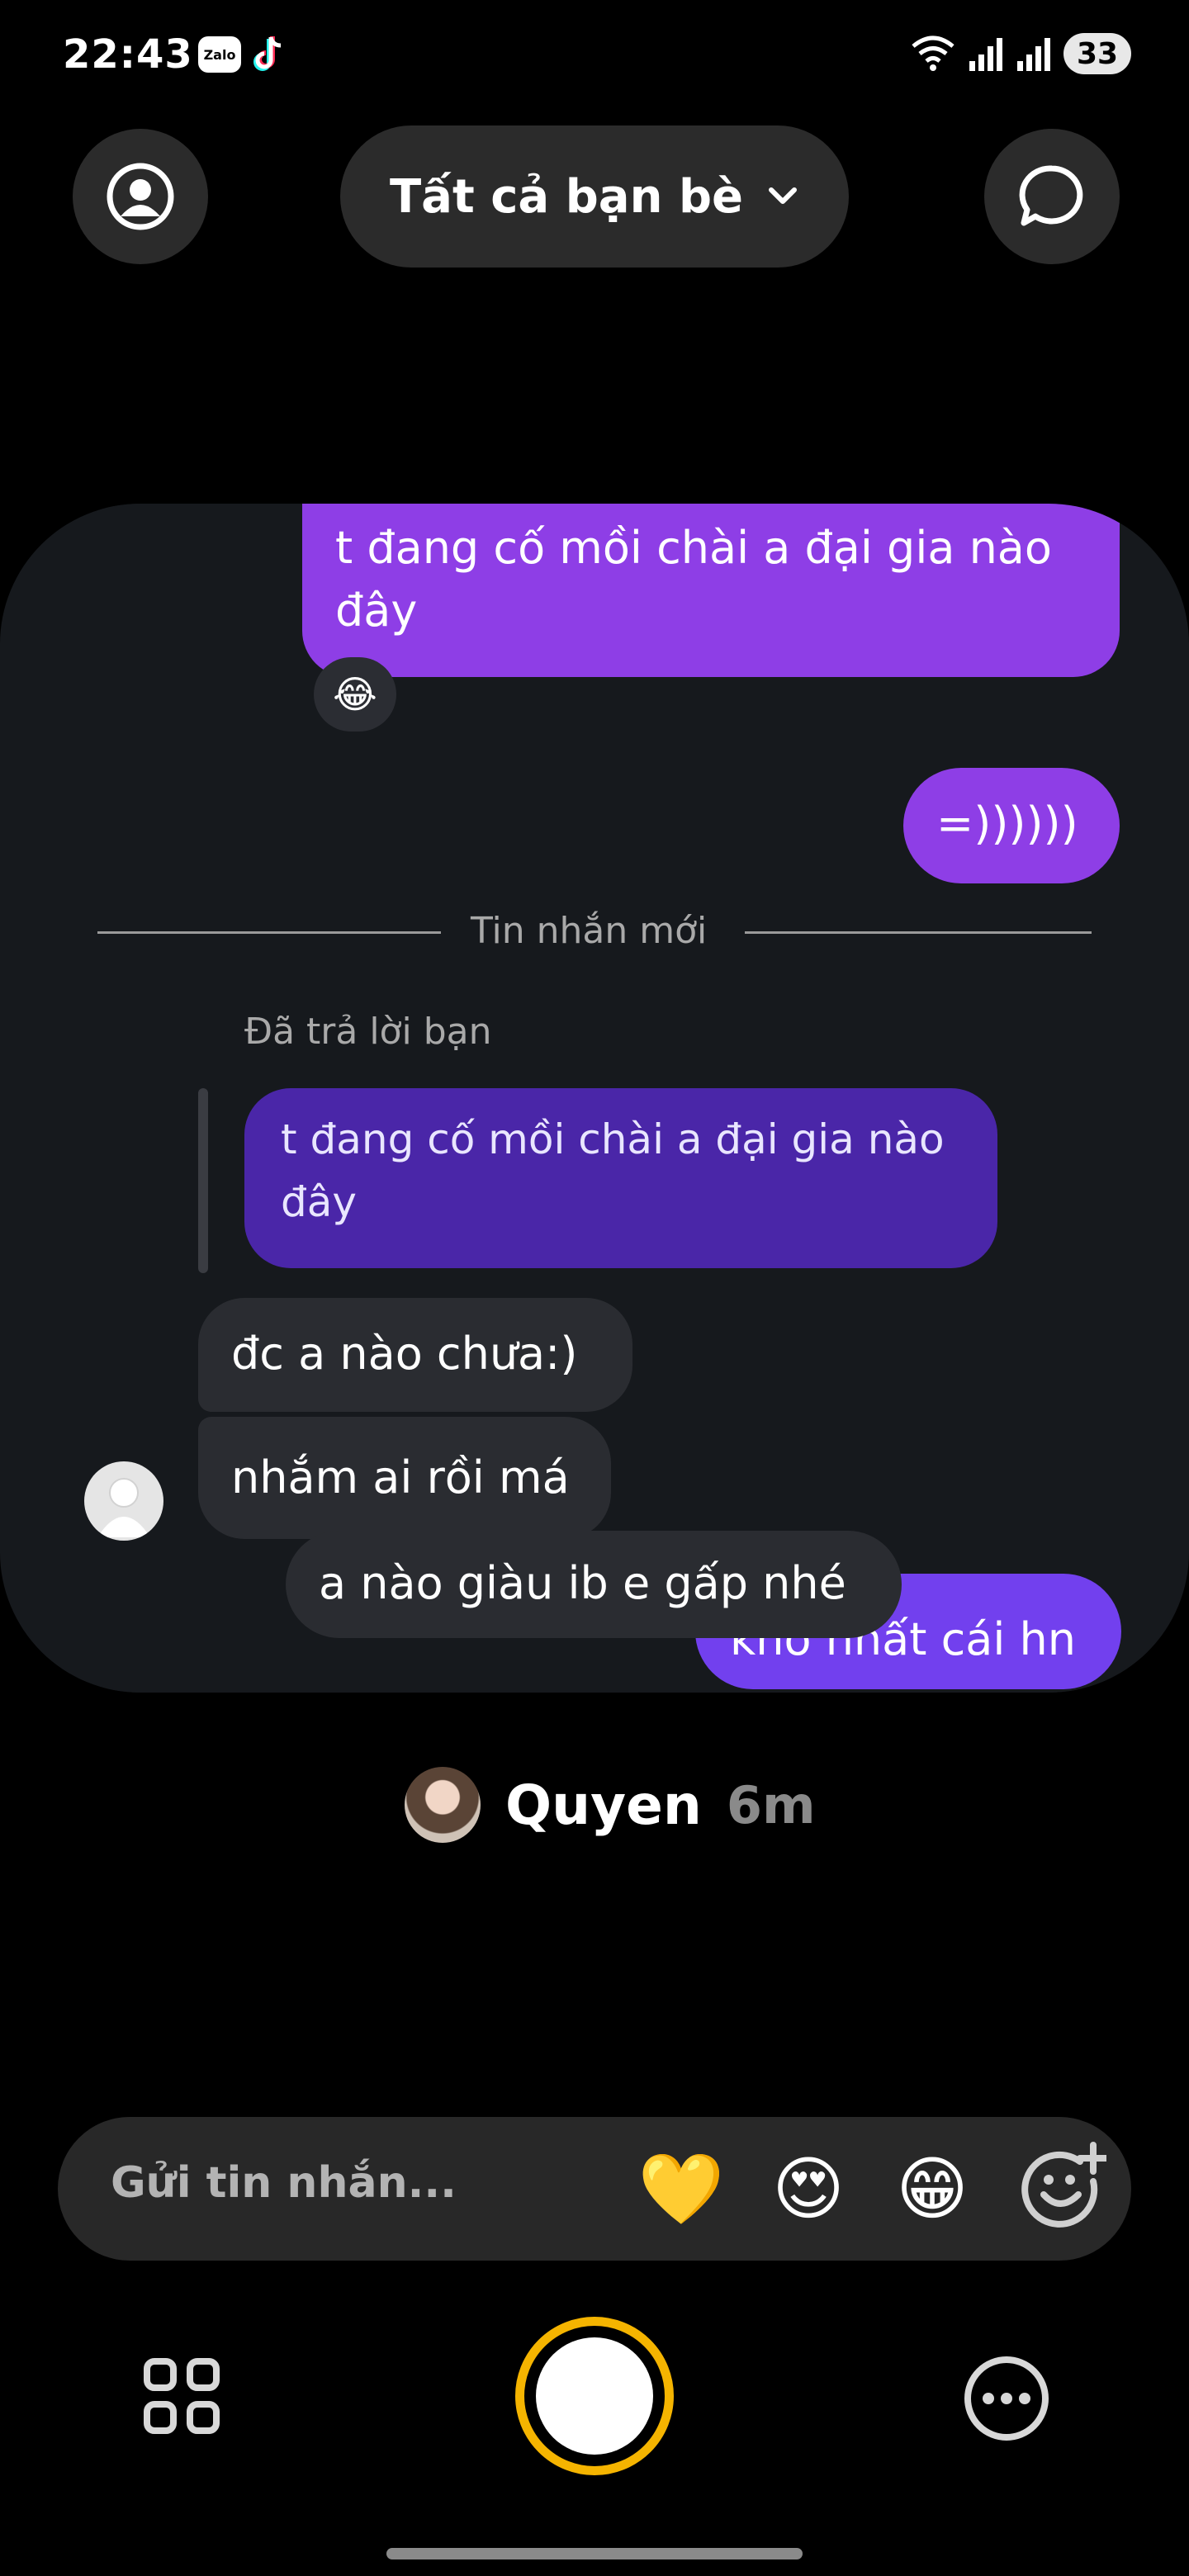 This screenshot has width=1189, height=2576. What do you see at coordinates (1011, 825) in the screenshot?
I see `my-message-bubble: =))))))` at bounding box center [1011, 825].